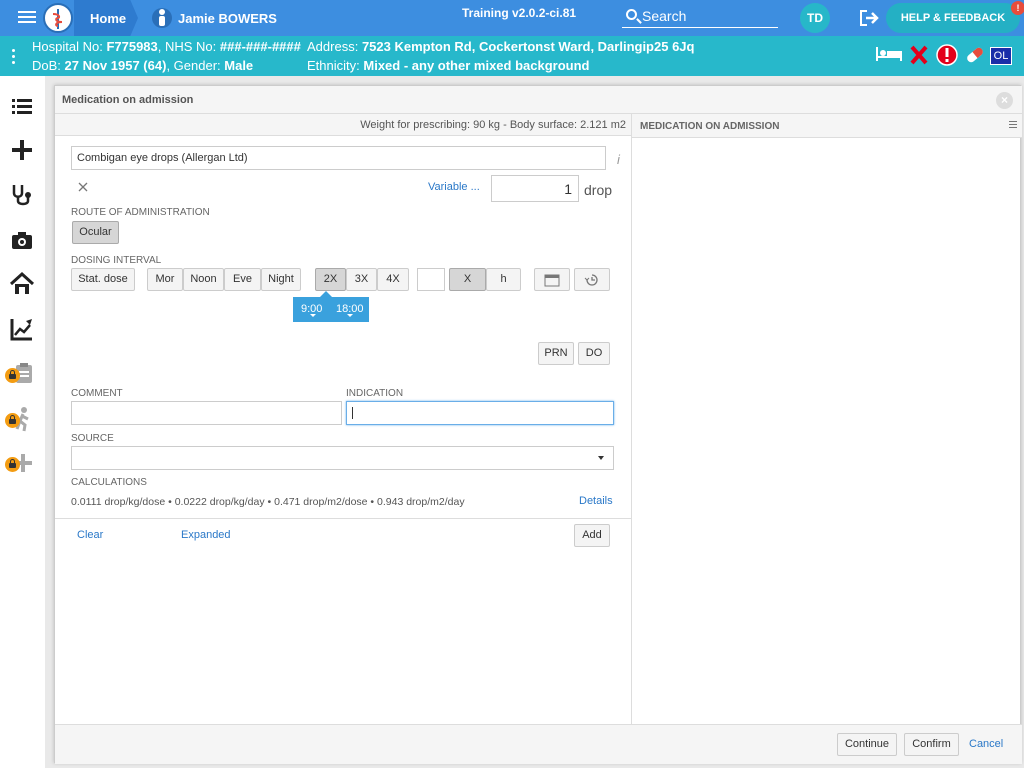  What do you see at coordinates (165, 279) in the screenshot?
I see `mor-button: Mor` at bounding box center [165, 279].